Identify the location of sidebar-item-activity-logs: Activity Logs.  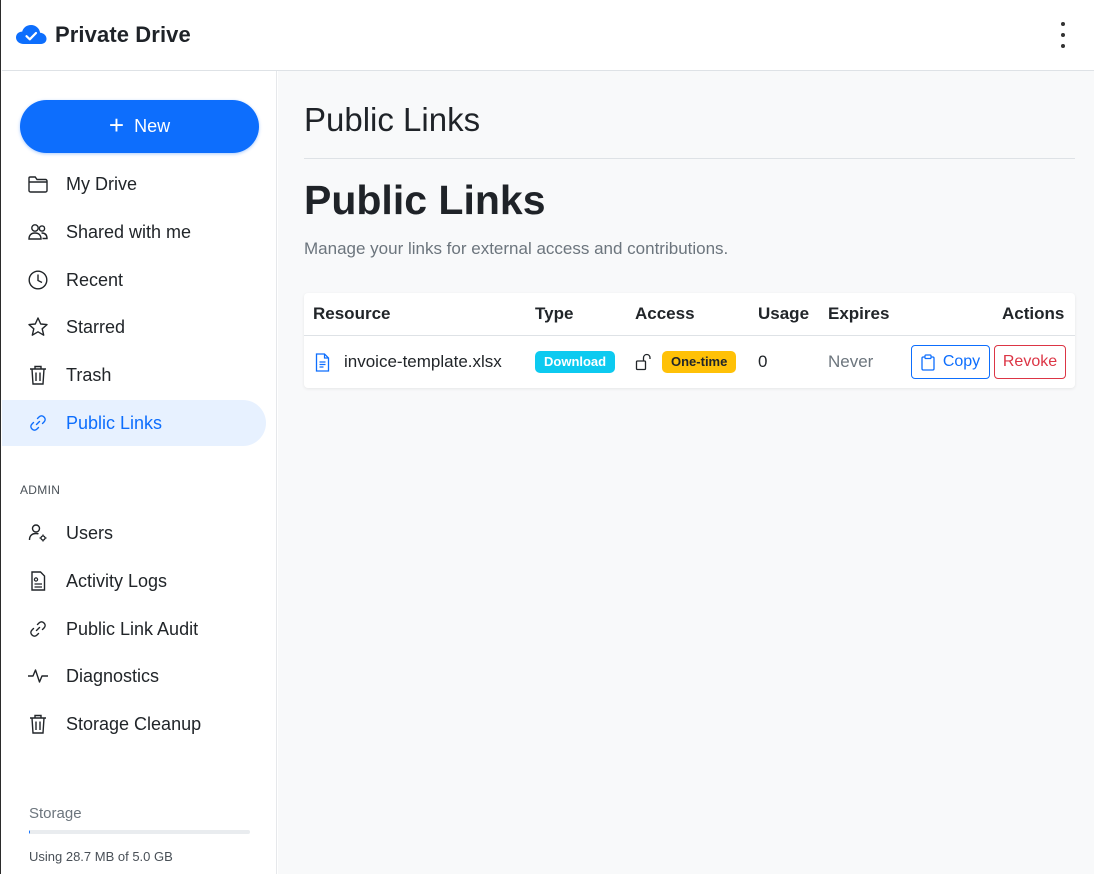
(134, 581).